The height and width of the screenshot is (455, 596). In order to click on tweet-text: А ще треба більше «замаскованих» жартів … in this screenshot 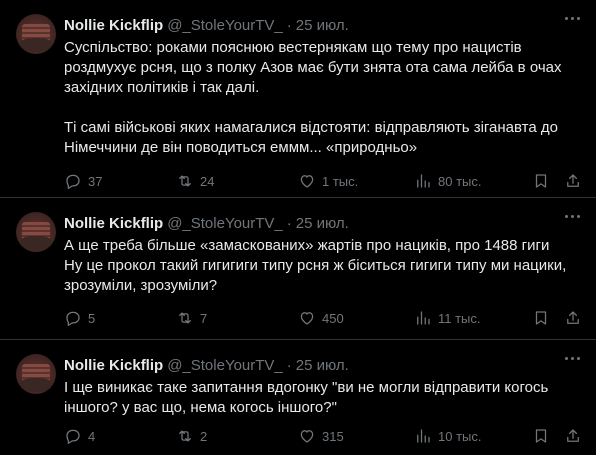, I will do `click(324, 266)`.